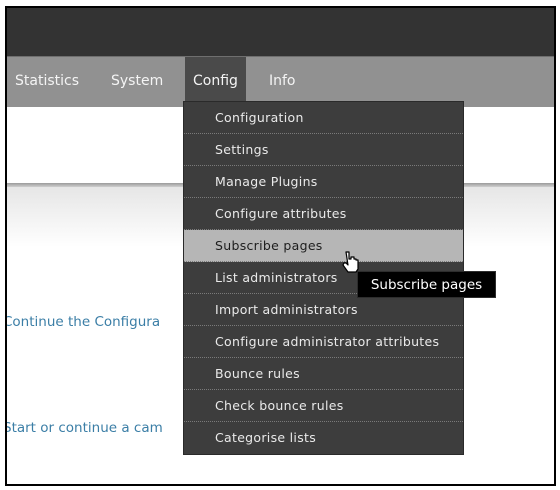 The width and height of the screenshot is (560, 490). Describe the element at coordinates (85, 428) in the screenshot. I see `start-campaign-link: Start or continue a cam` at that location.